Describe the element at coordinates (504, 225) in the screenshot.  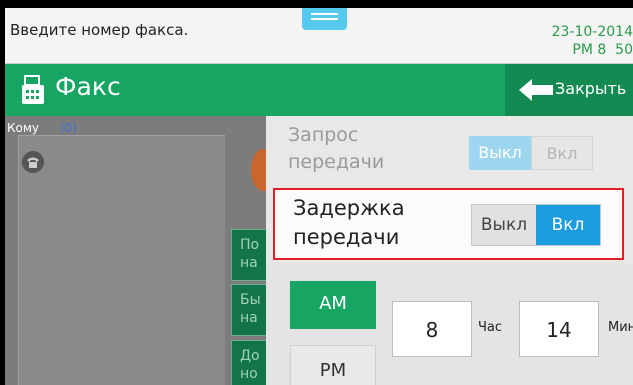
I see `send-delay-off-option: Выкл` at that location.